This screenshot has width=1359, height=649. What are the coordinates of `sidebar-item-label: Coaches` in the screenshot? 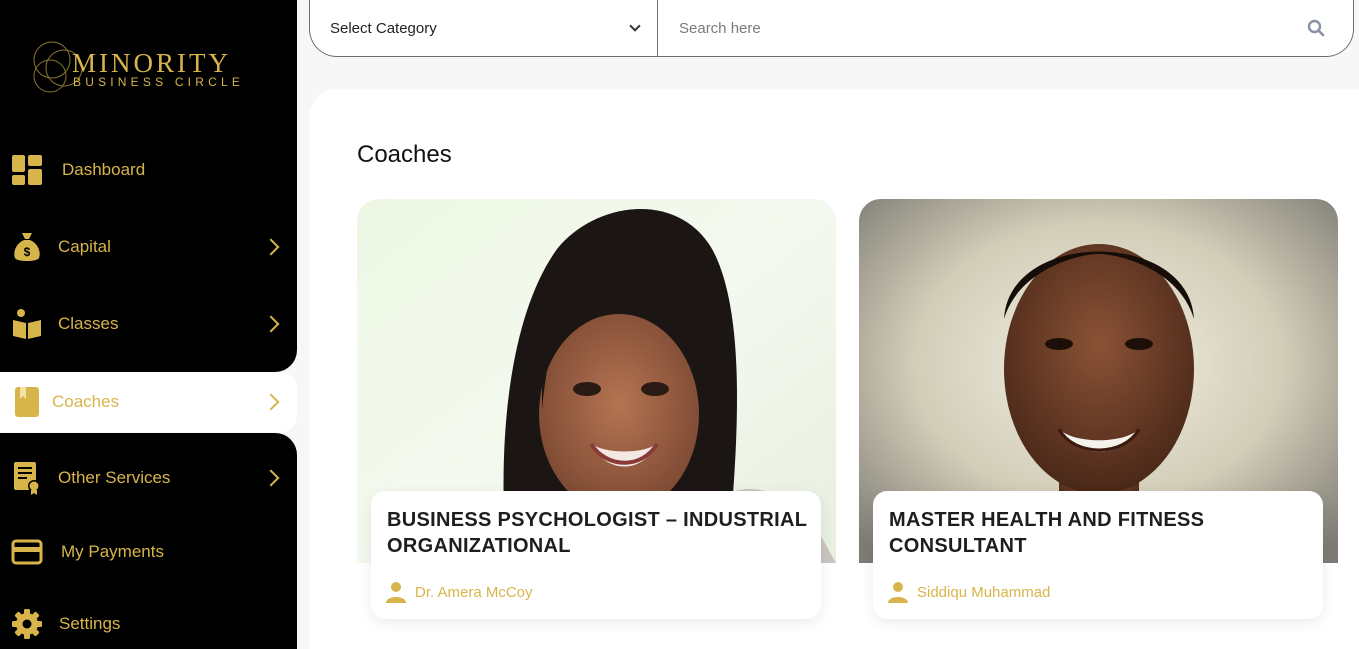 It's located at (86, 401).